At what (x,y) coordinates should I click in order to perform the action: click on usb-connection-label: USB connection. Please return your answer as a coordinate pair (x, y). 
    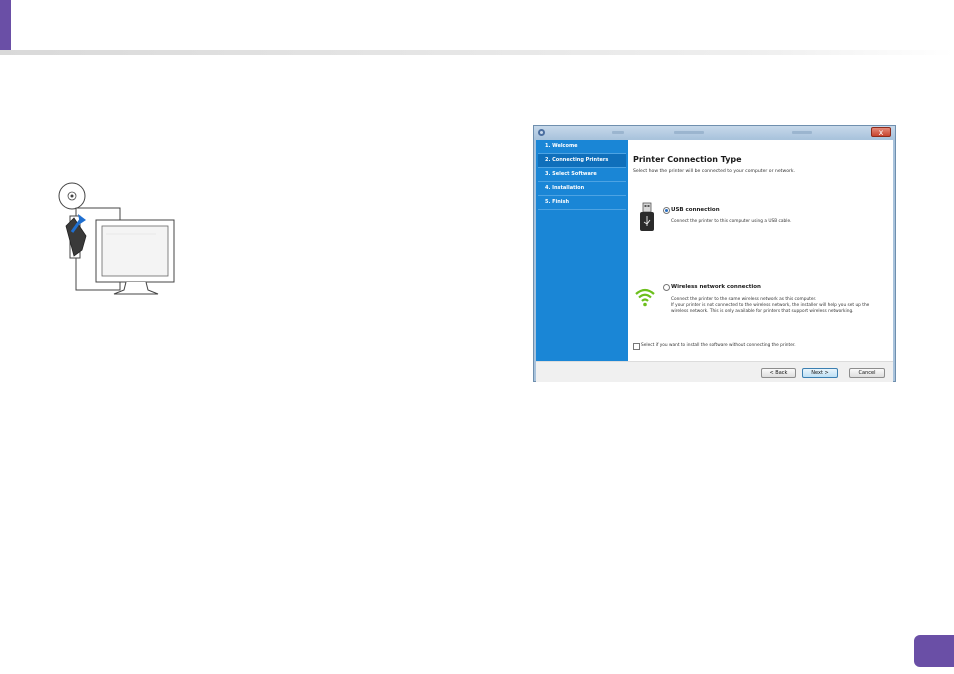
    Looking at the image, I should click on (695, 210).